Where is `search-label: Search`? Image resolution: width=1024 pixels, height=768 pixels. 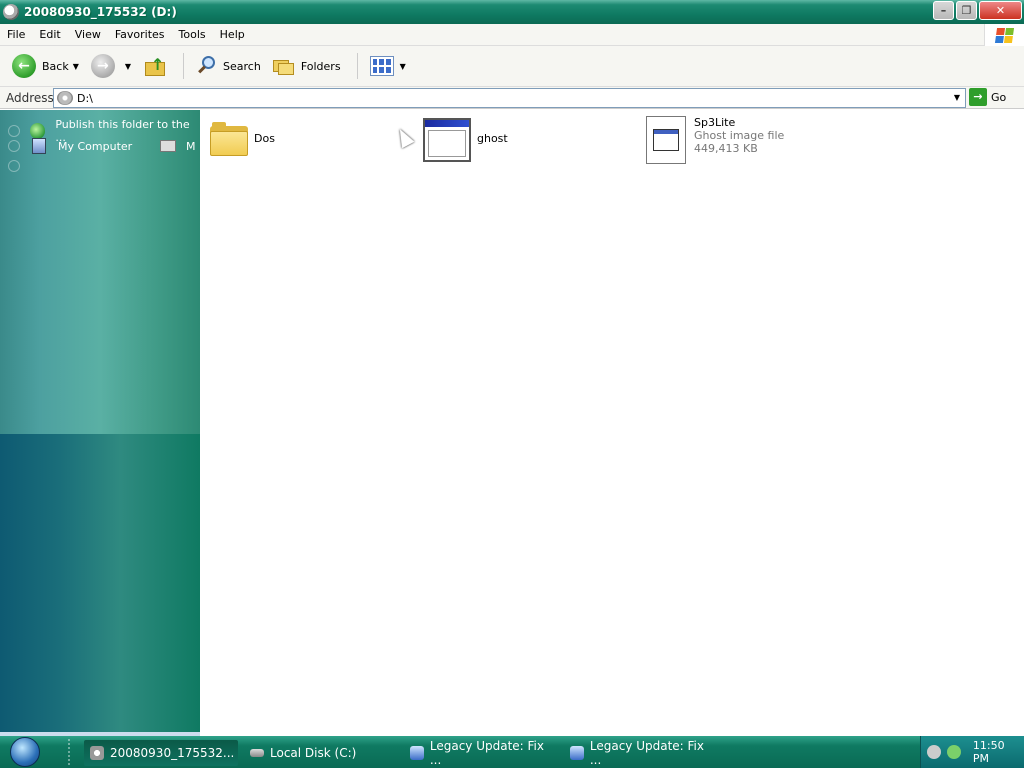
search-label: Search is located at coordinates (242, 66).